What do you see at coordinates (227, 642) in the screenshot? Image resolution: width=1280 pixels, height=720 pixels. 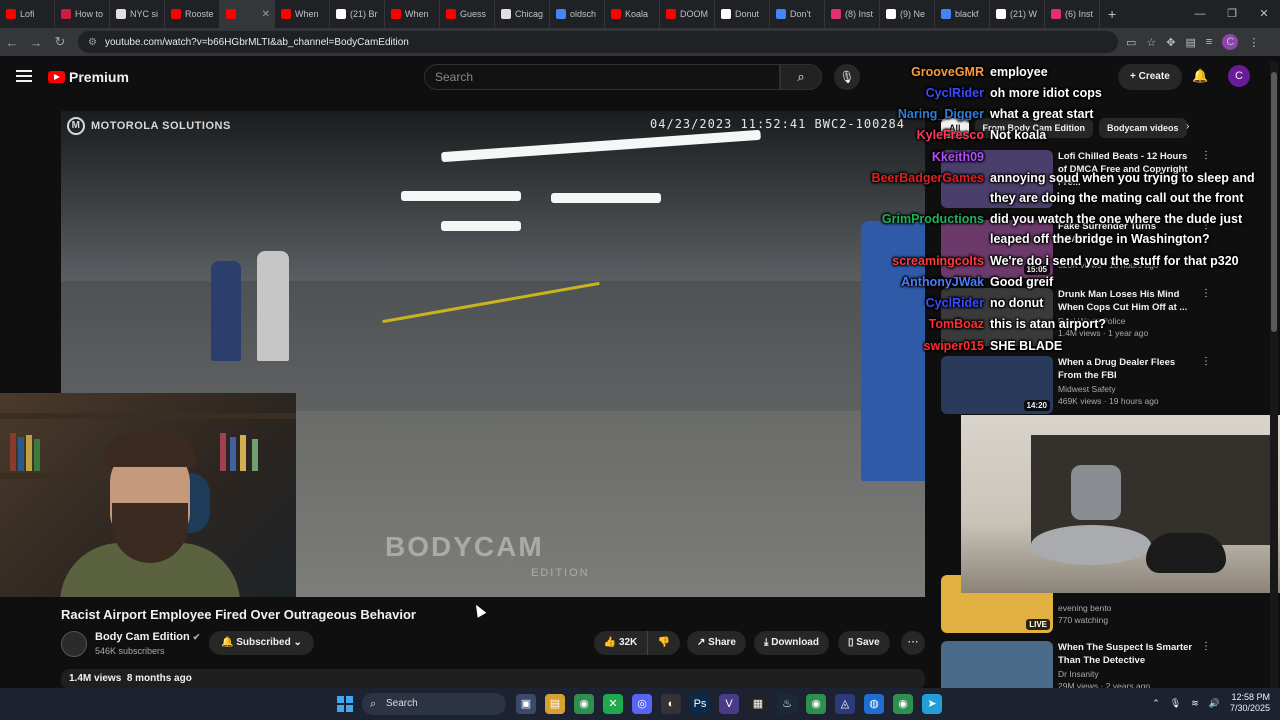 I see `bell-icon: 🔔` at bounding box center [227, 642].